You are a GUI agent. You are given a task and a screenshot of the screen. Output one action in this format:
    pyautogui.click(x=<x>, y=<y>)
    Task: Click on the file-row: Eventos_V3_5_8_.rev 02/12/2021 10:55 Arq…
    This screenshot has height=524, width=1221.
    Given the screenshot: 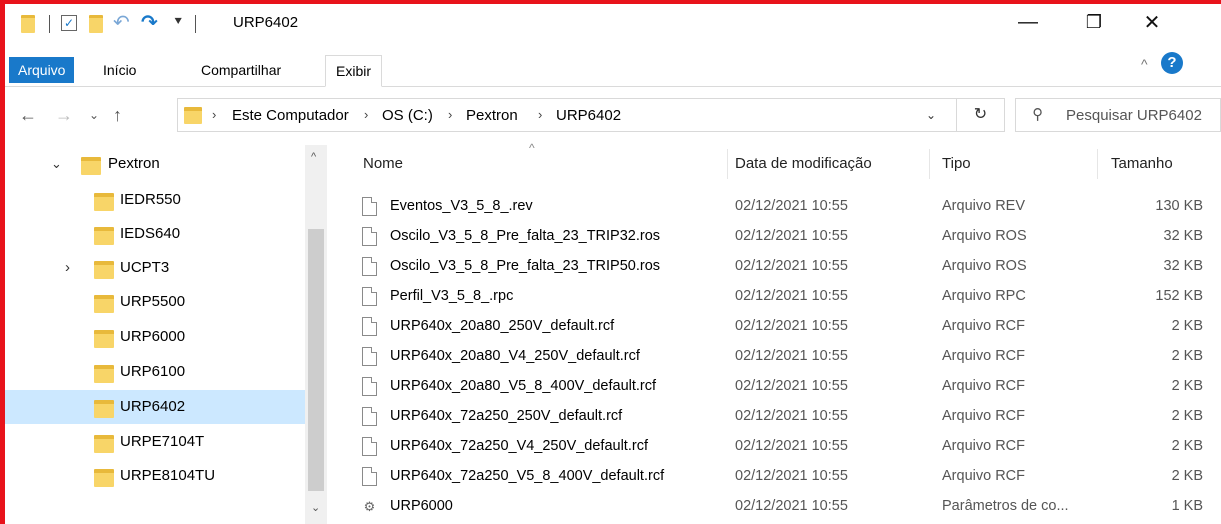 What is the action you would take?
    pyautogui.click(x=774, y=207)
    